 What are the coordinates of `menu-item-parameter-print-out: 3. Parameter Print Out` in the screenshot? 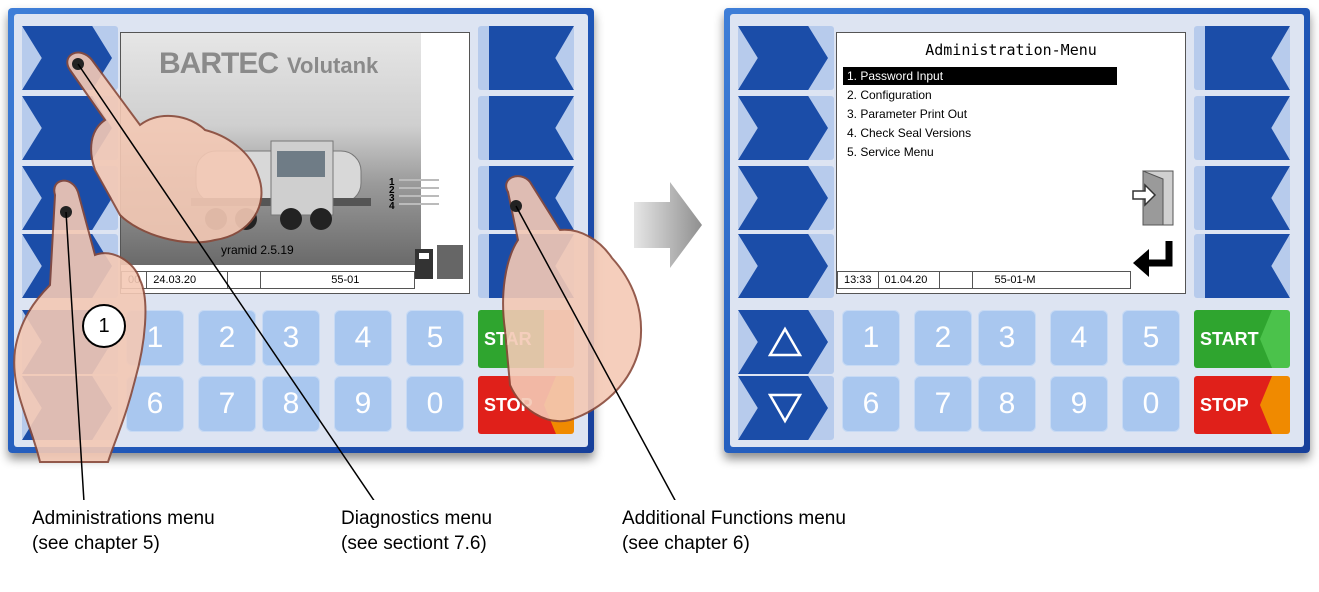 It's located at (980, 114).